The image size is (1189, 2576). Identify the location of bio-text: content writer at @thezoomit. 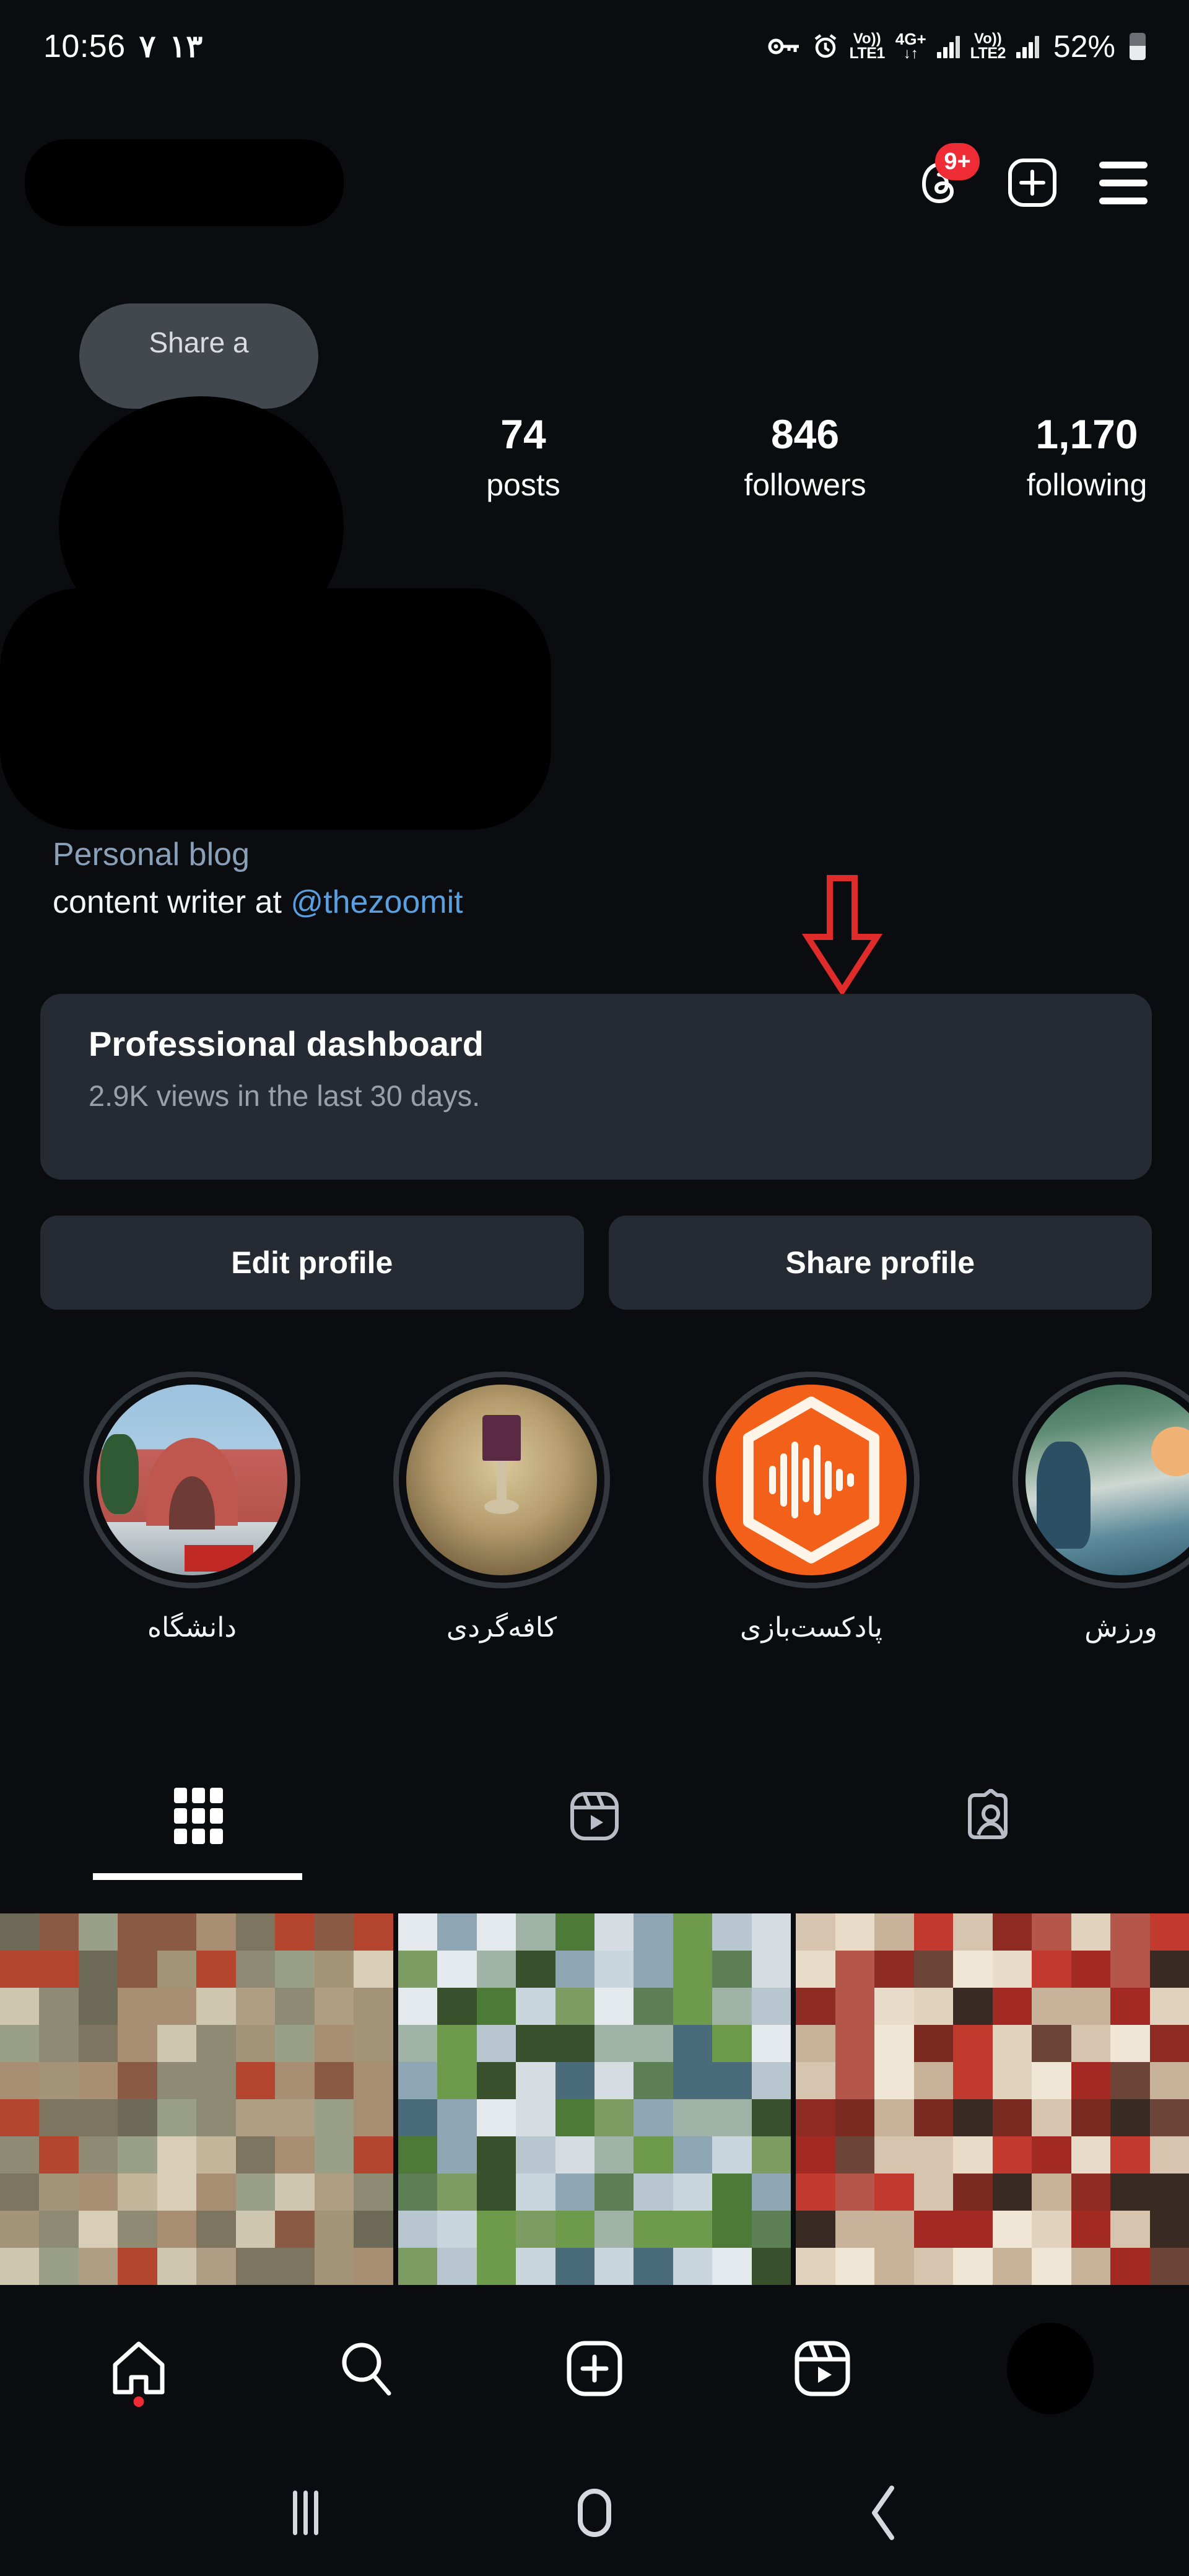
(486, 902).